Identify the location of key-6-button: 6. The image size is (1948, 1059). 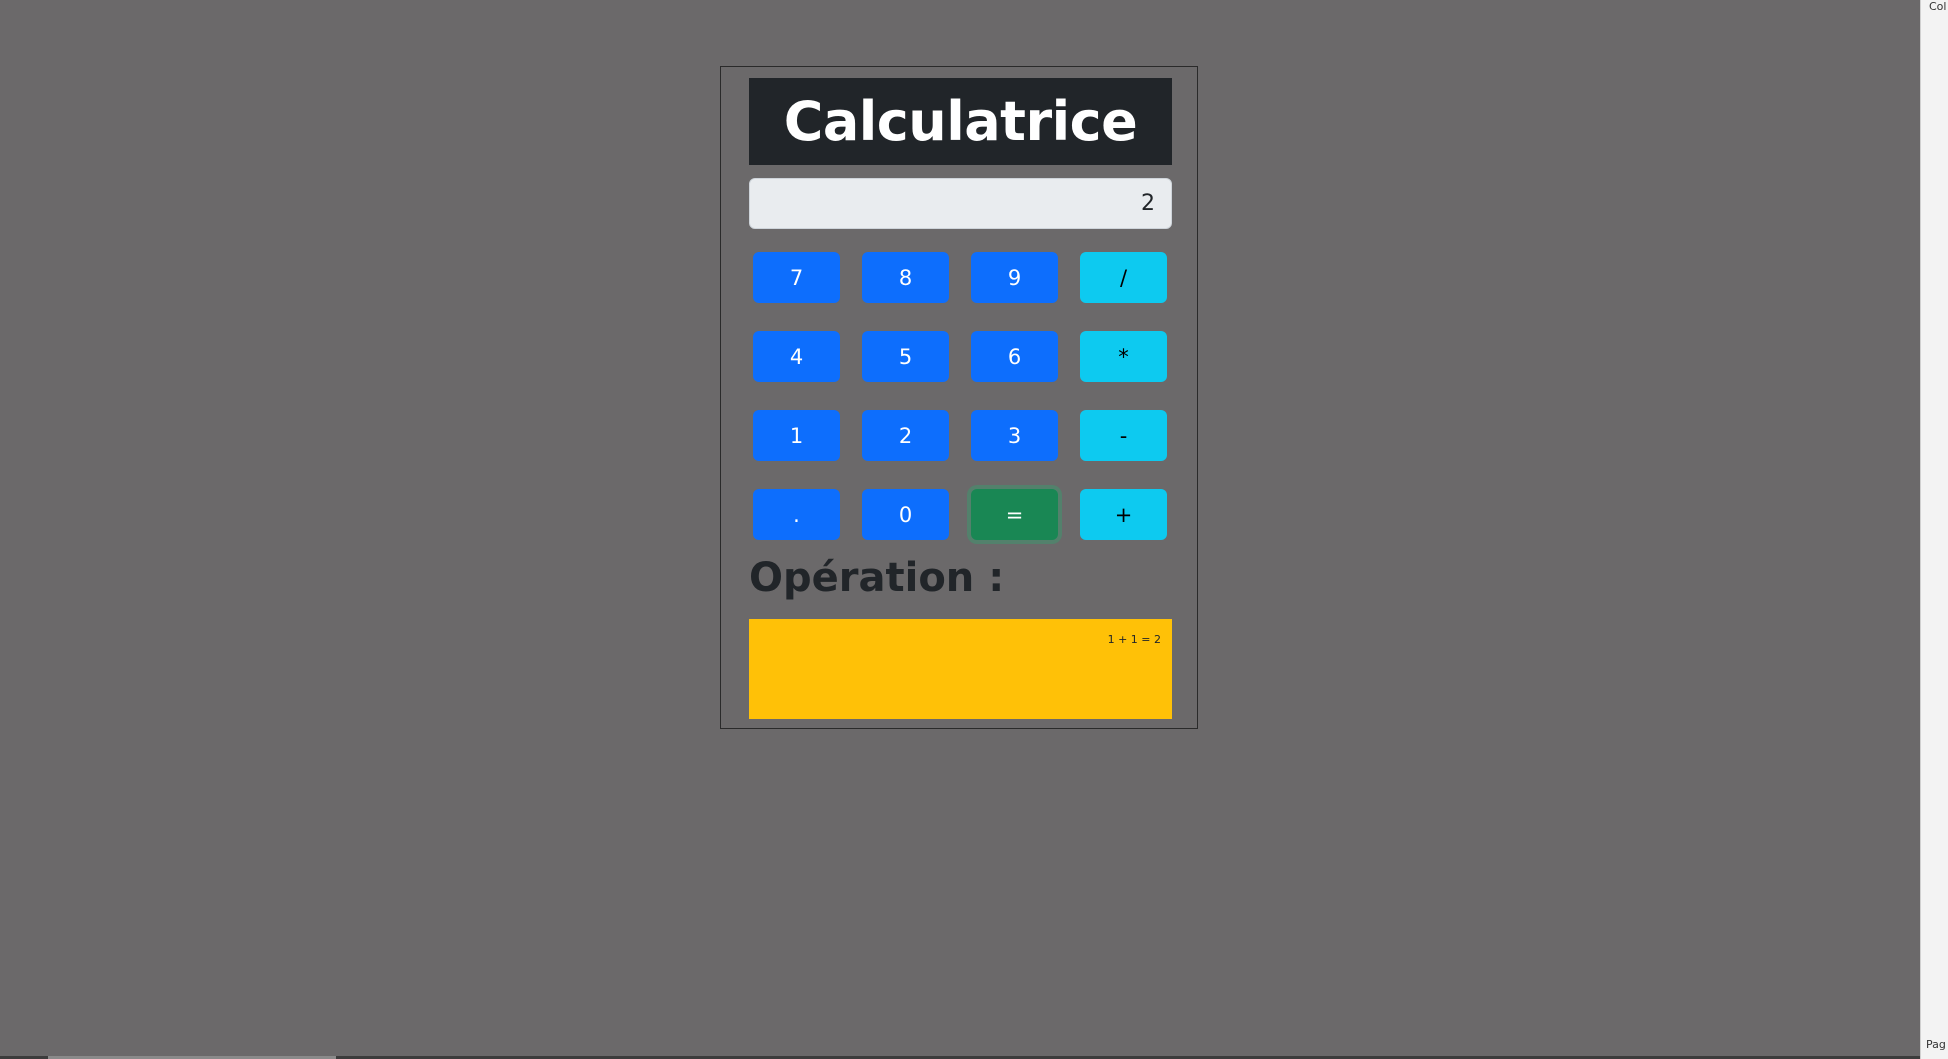
(1014, 356).